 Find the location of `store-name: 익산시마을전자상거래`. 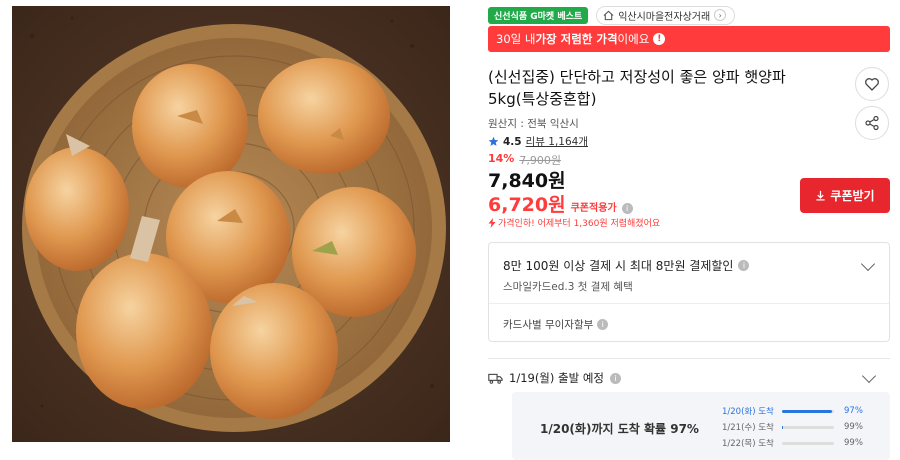

store-name: 익산시마을전자상거래 is located at coordinates (664, 17).